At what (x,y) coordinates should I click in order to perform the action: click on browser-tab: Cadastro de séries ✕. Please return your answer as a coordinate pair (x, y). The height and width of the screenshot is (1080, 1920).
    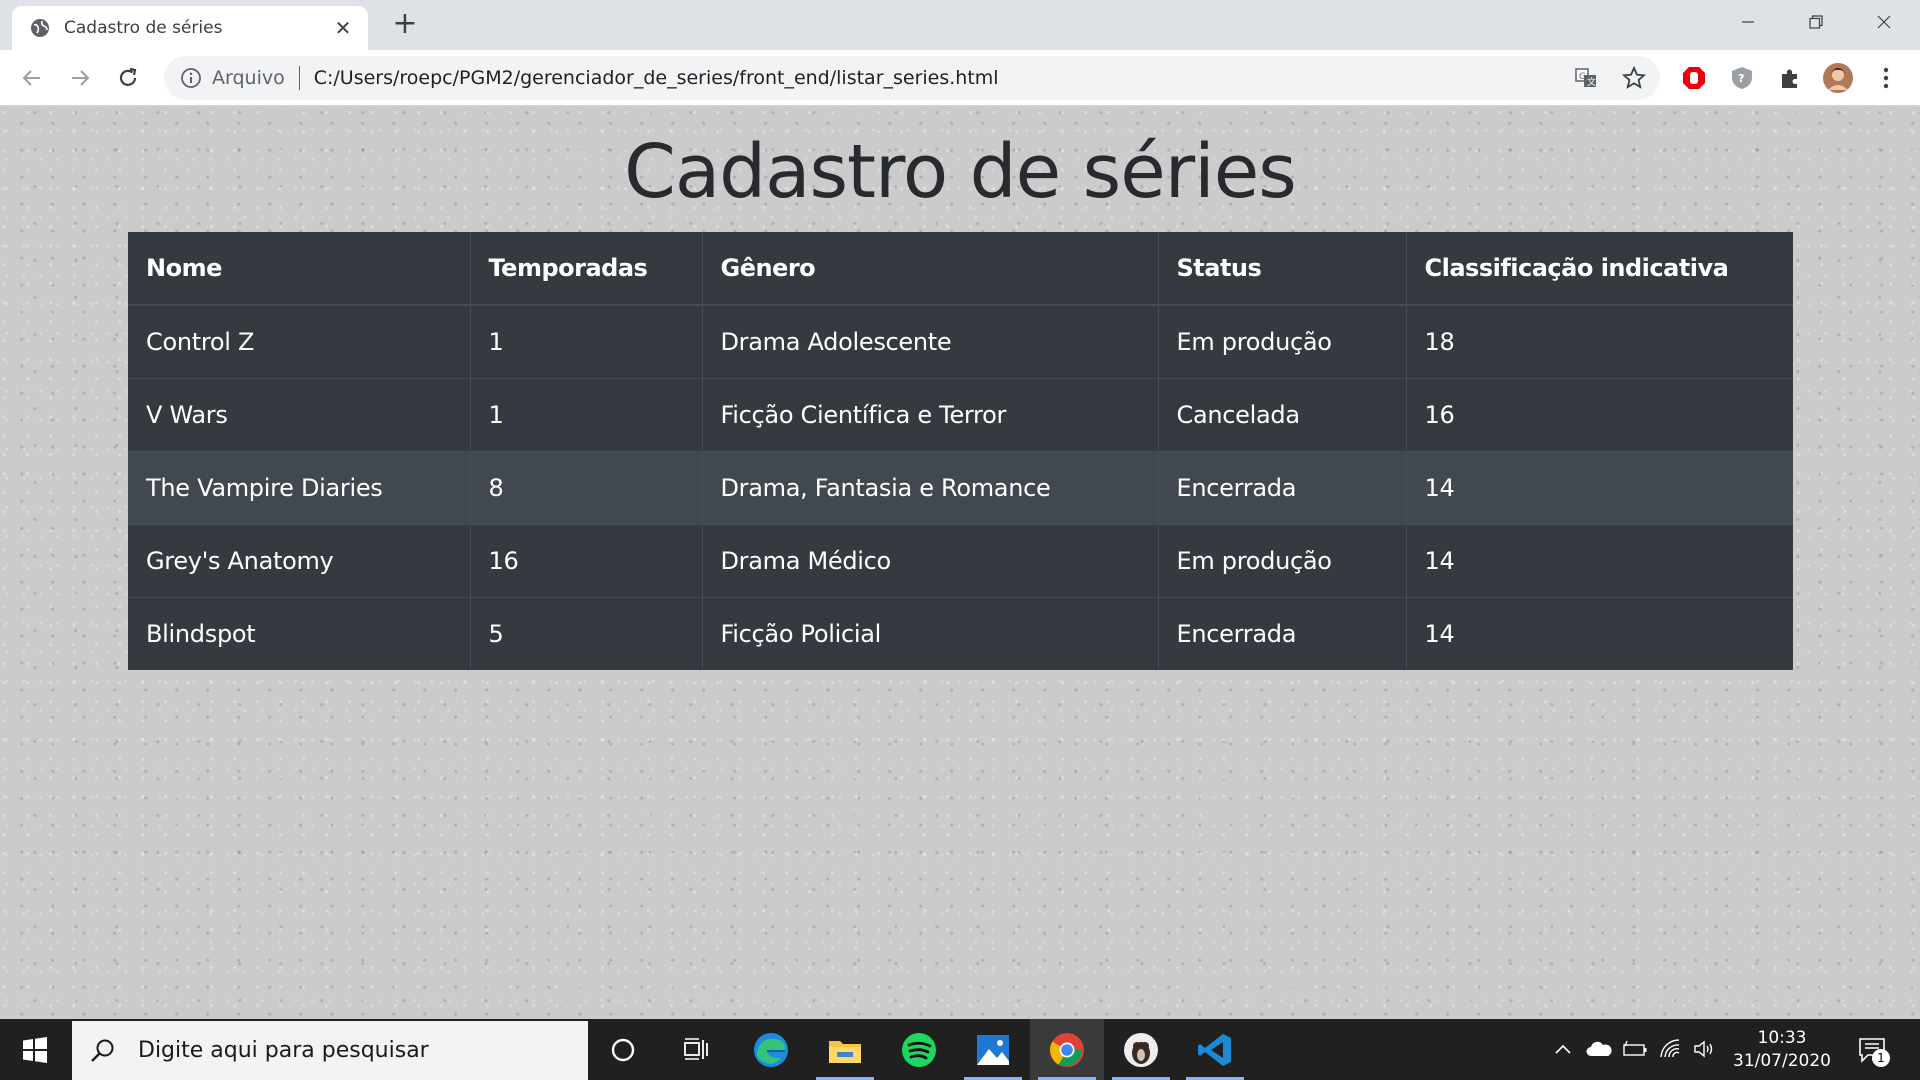
    Looking at the image, I should click on (190, 28).